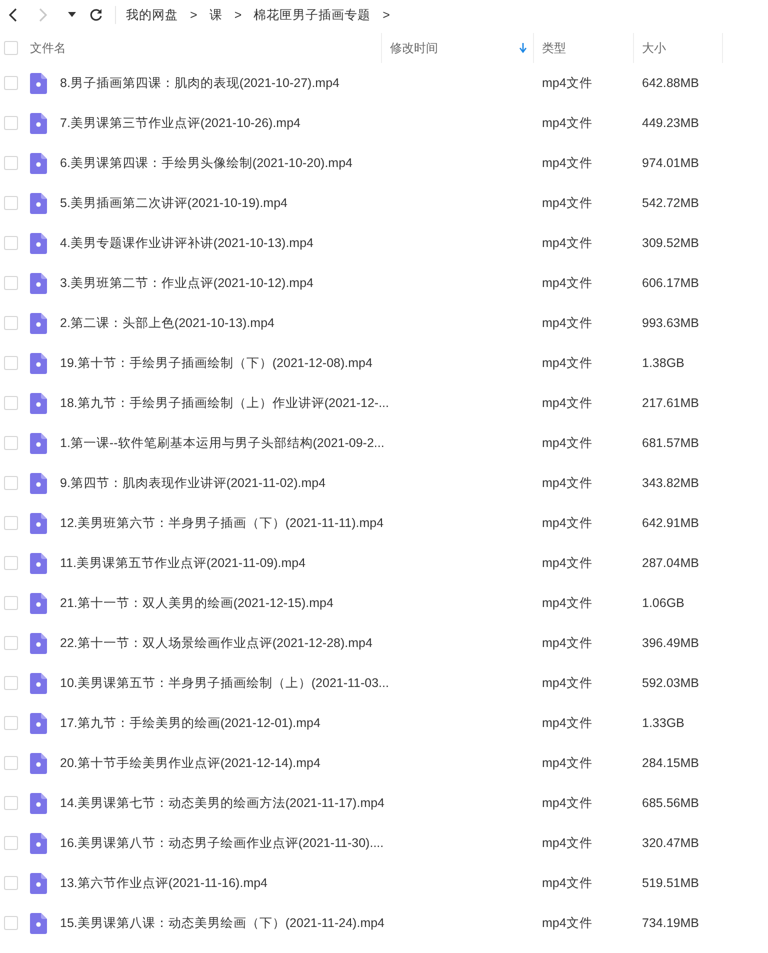 The width and height of the screenshot is (768, 953). What do you see at coordinates (670, 403) in the screenshot?
I see `file-size: 217.61MB` at bounding box center [670, 403].